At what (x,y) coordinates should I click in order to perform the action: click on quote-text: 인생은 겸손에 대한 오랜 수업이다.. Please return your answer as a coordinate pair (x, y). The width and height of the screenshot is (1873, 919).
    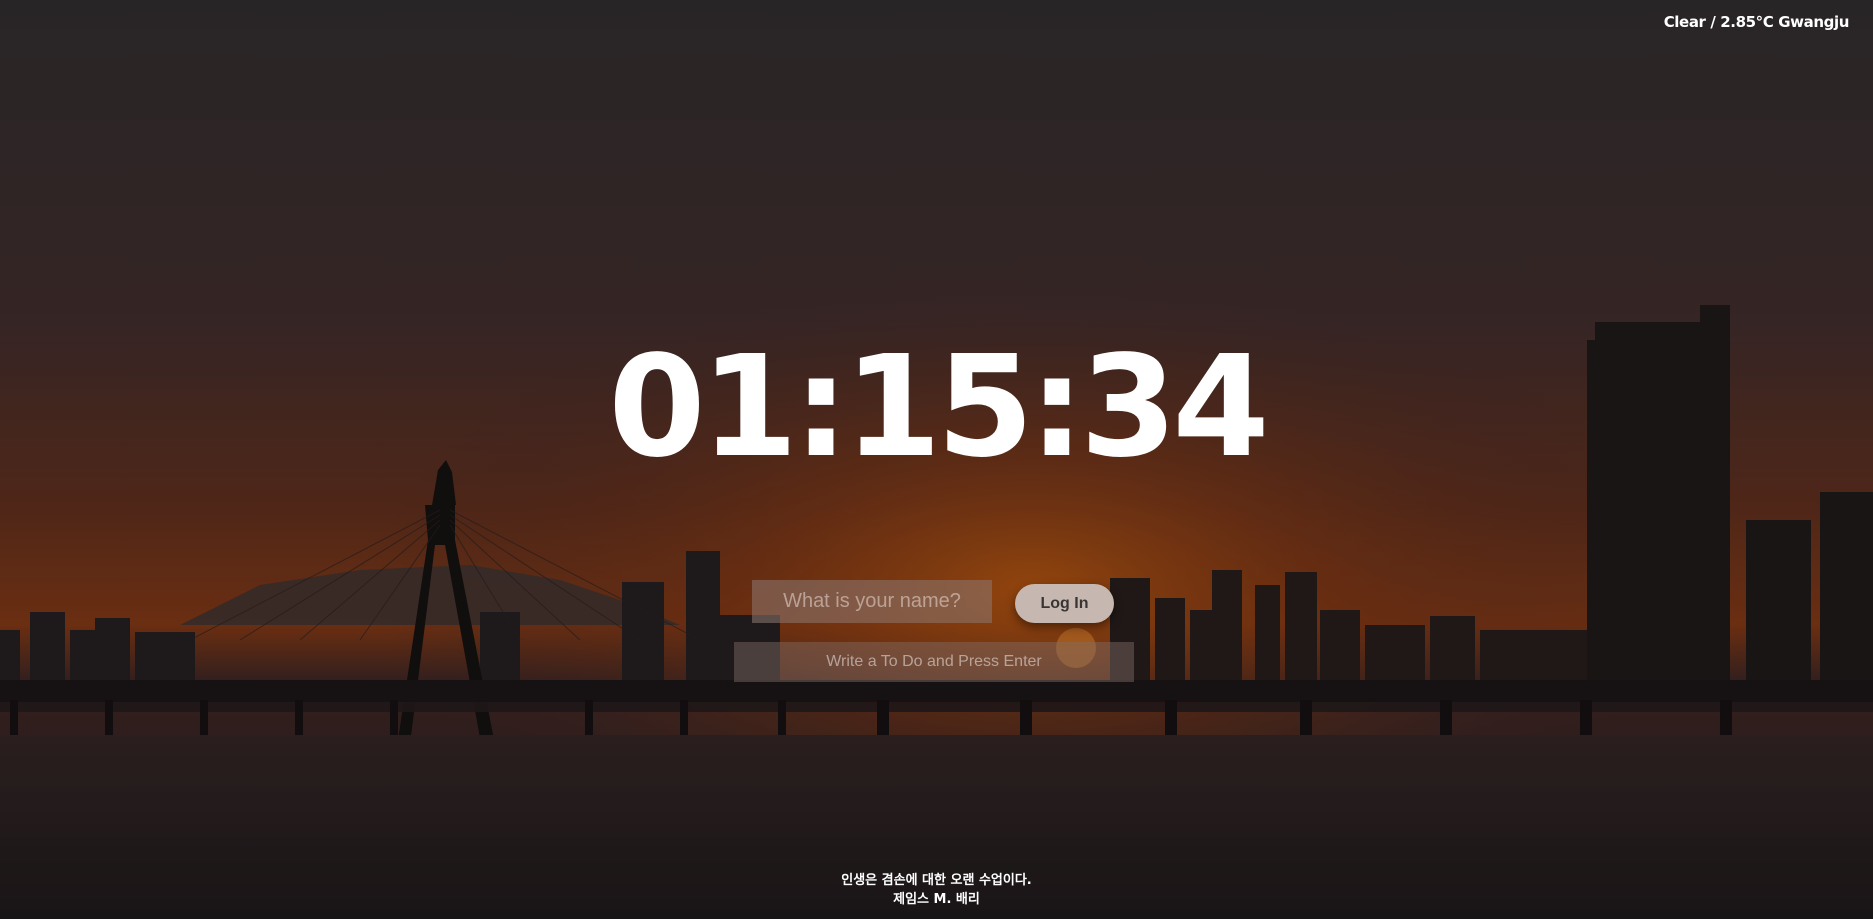
    Looking at the image, I should click on (936, 880).